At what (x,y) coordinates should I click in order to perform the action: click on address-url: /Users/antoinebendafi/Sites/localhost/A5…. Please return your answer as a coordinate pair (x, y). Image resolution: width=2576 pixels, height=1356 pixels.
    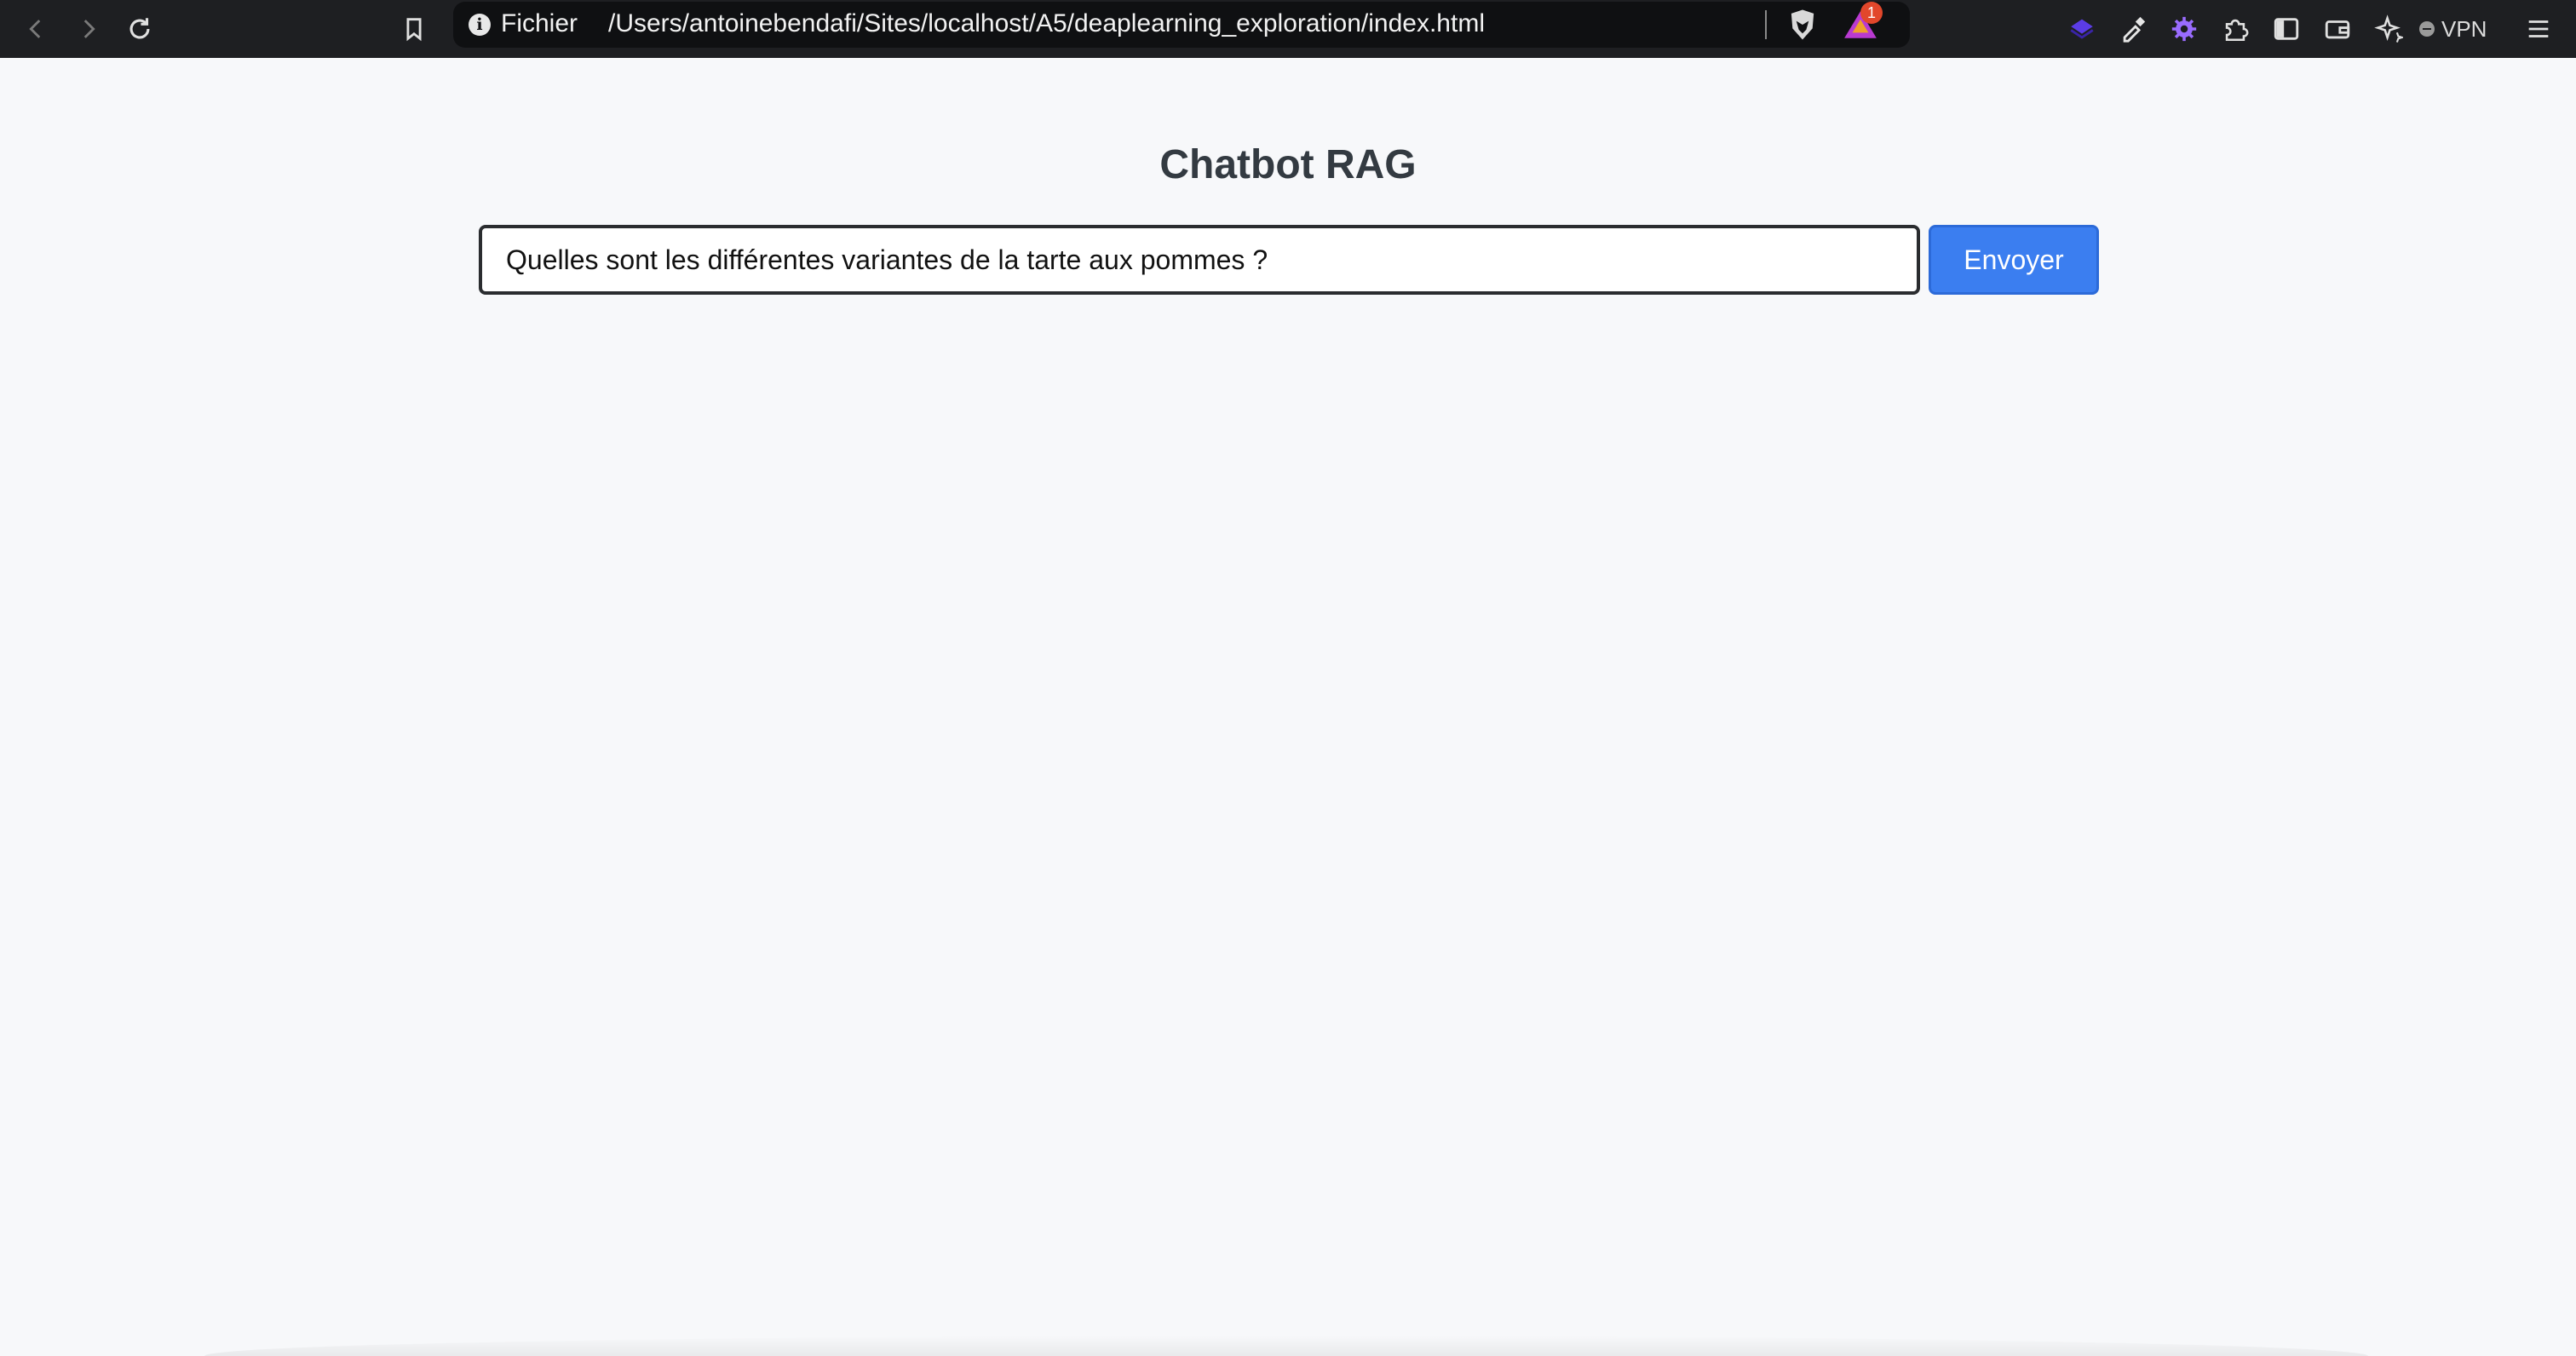
    Looking at the image, I should click on (1046, 23).